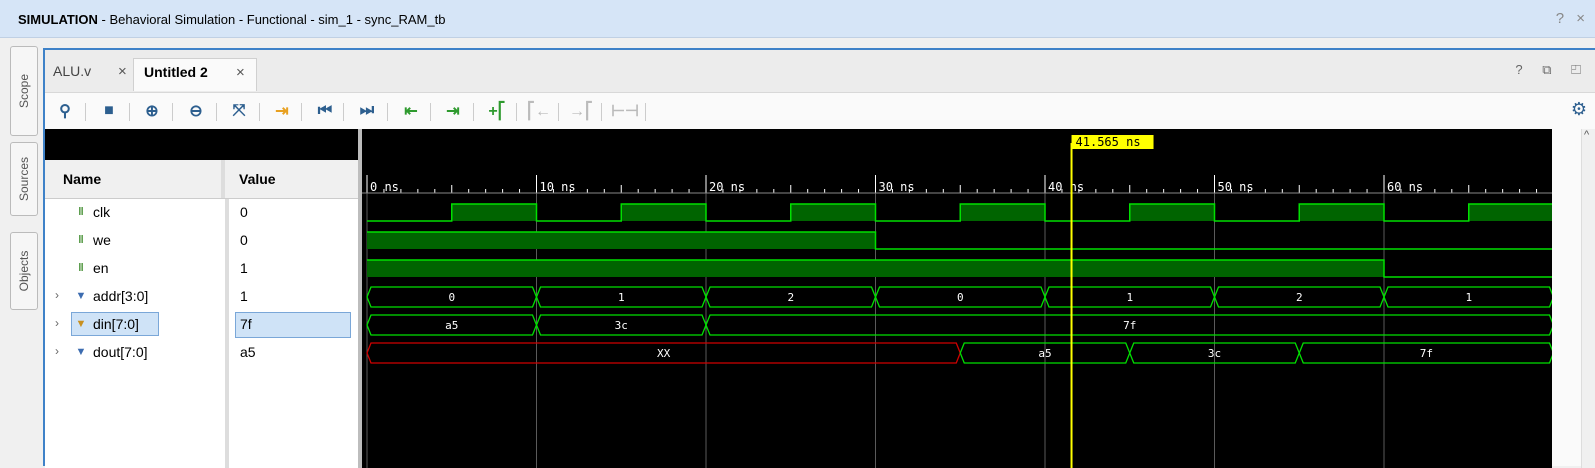 The image size is (1595, 468). I want to click on editor-window-controls: ? ⧉ ◰, so click(1552, 70).